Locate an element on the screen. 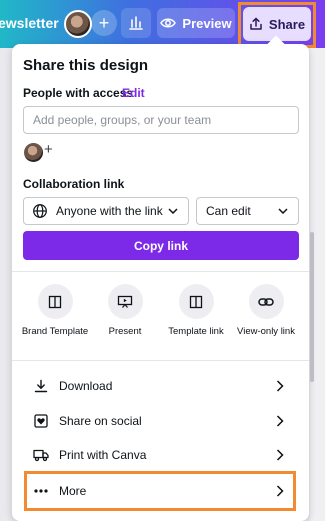 The image size is (325, 521). panel-title: Share this design is located at coordinates (86, 65).